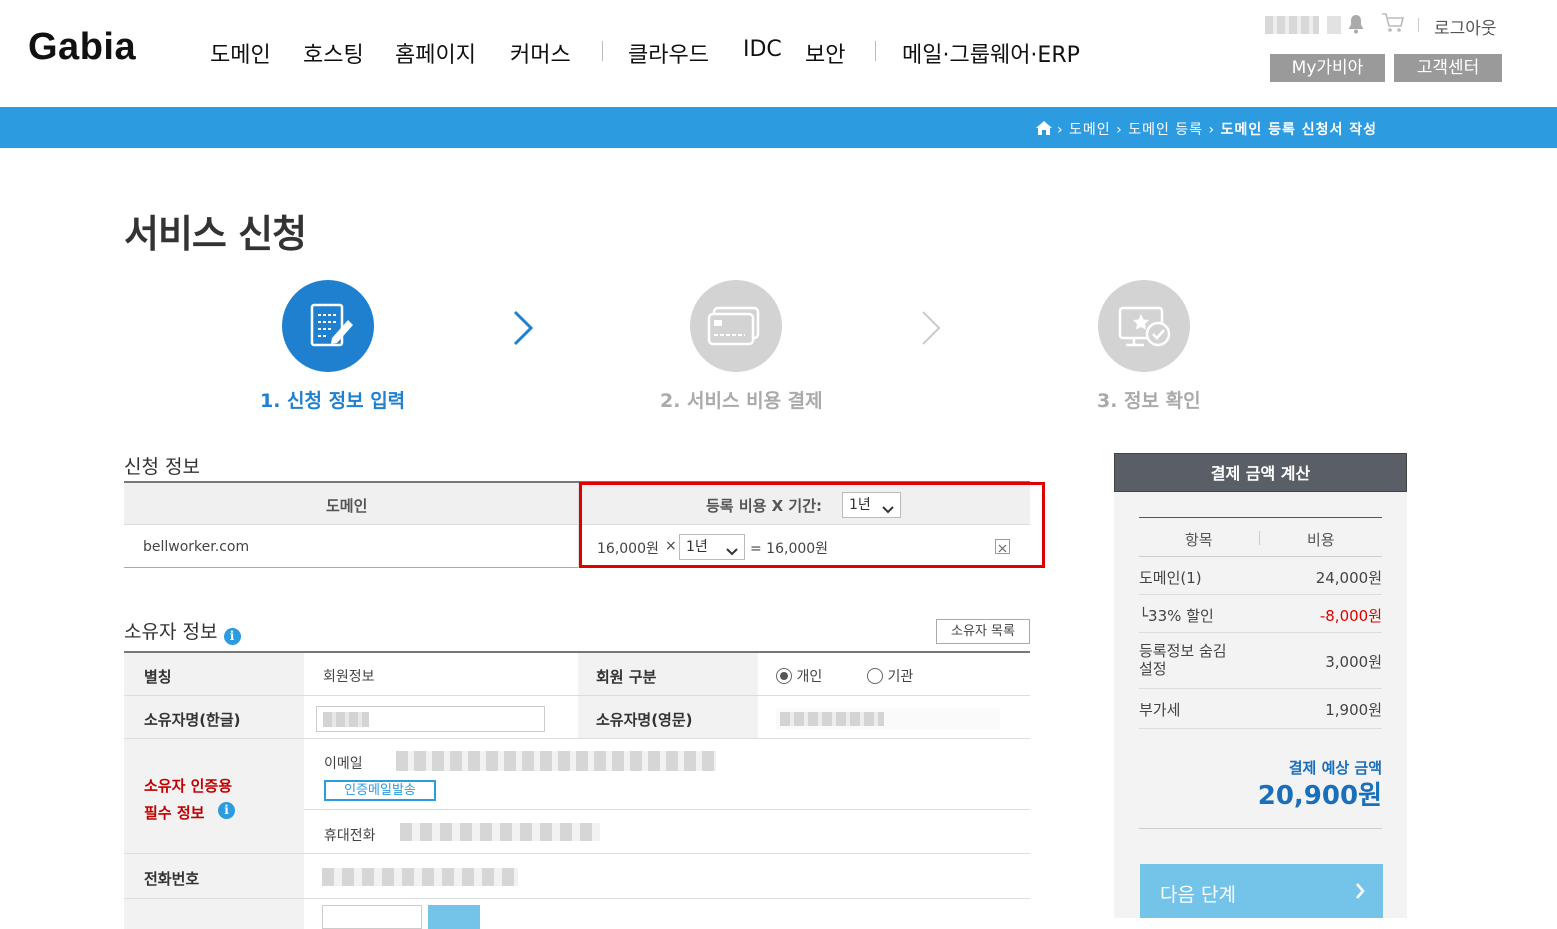 This screenshot has width=1557, height=929. Describe the element at coordinates (430, 719) in the screenshot. I see `owner-name-kr-input` at that location.